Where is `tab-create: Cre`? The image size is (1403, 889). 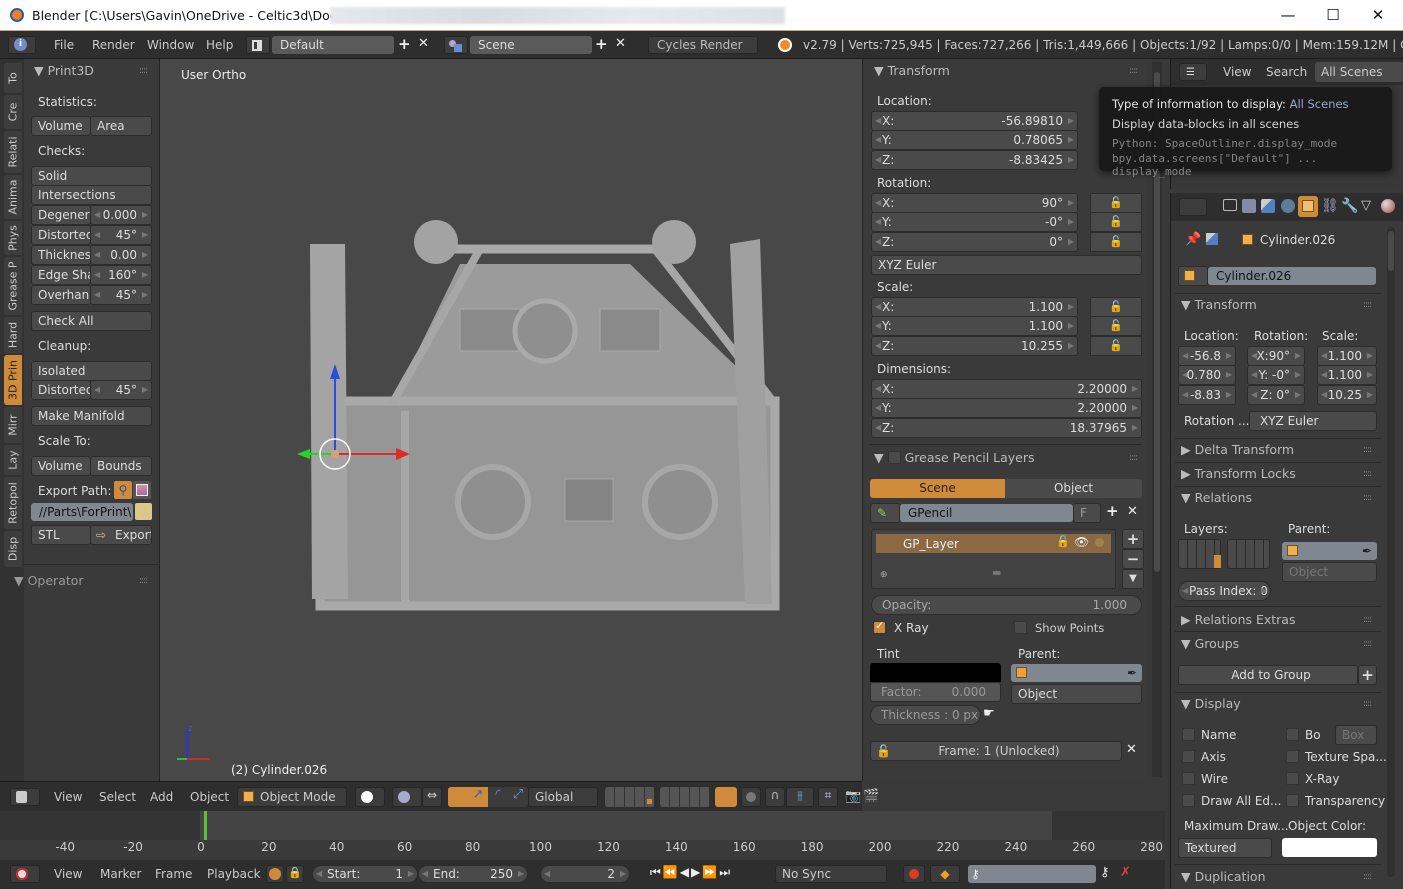 tab-create: Cre is located at coordinates (13, 112).